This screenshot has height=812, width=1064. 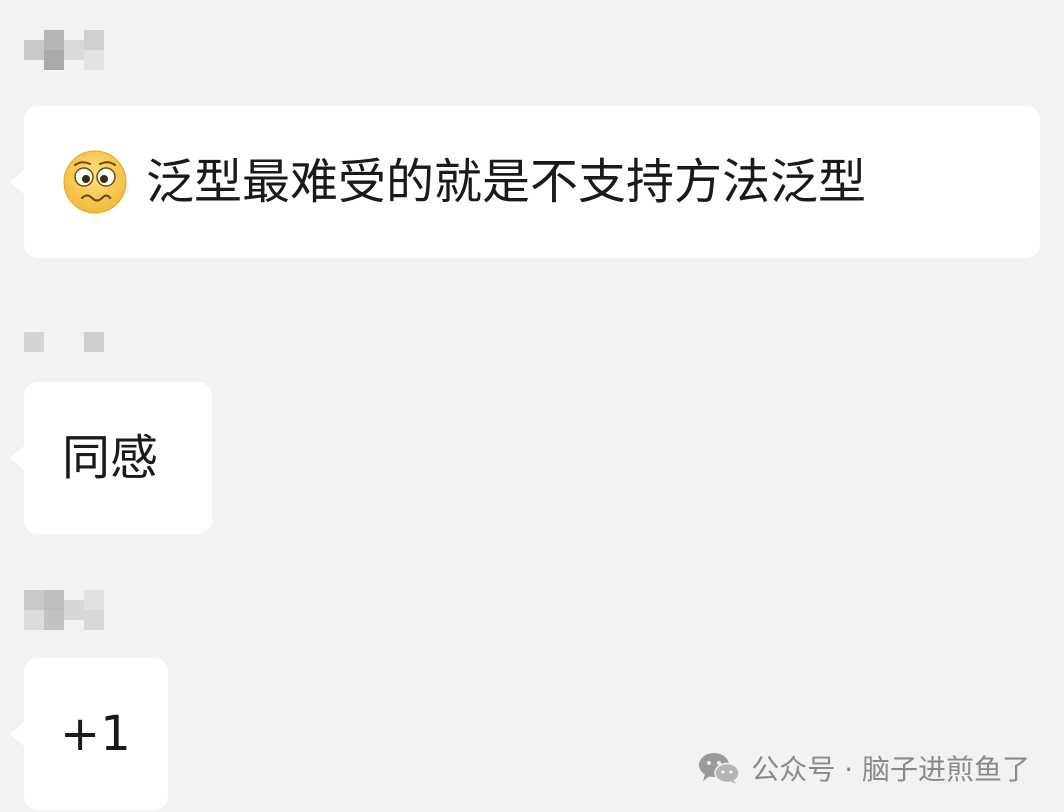 I want to click on chat-bubble: +1, so click(x=89, y=734).